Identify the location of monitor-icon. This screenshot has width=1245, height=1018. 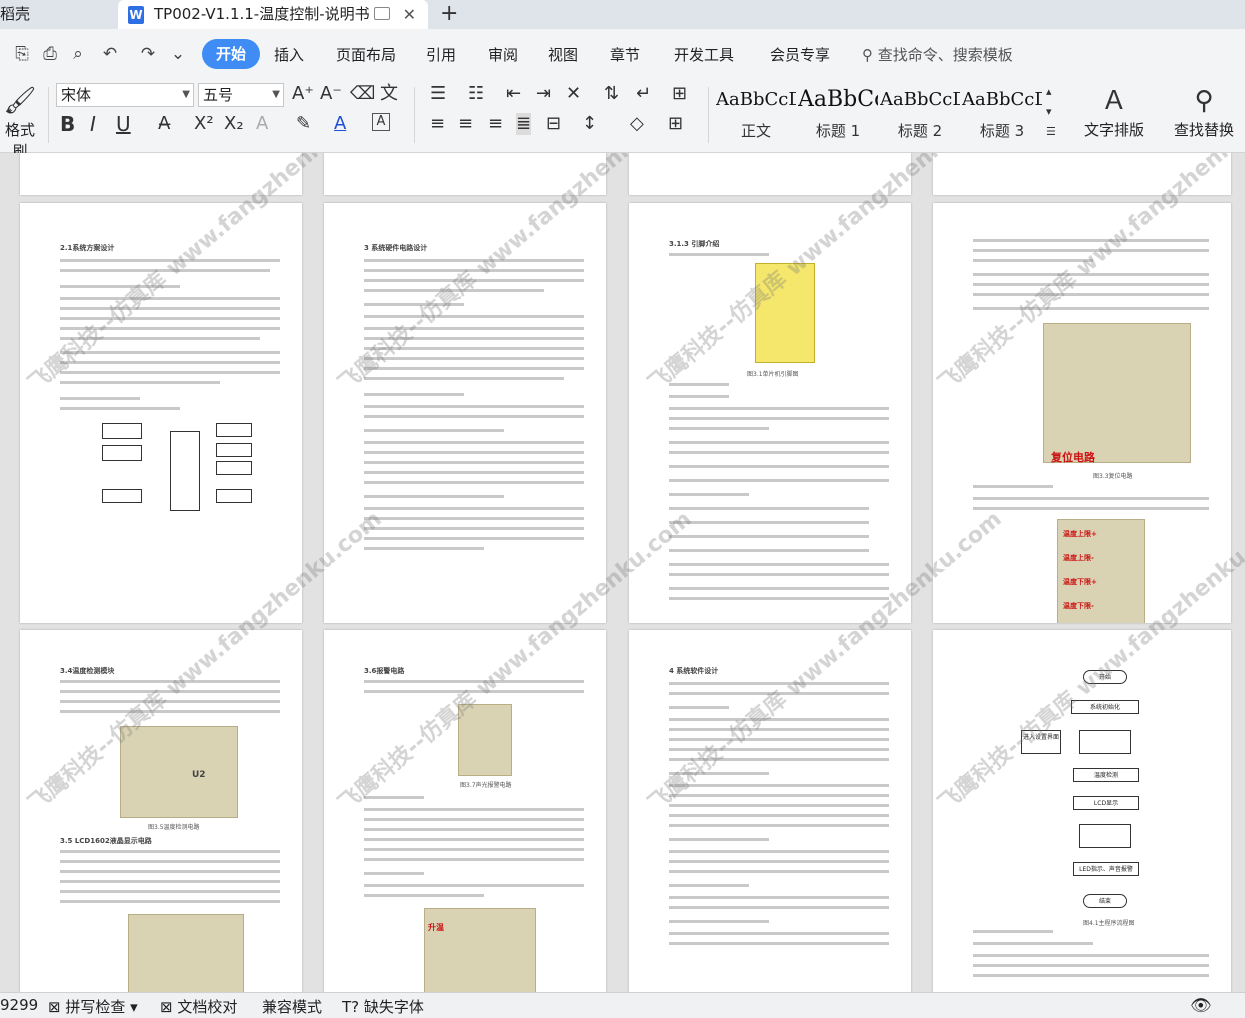
(382, 13).